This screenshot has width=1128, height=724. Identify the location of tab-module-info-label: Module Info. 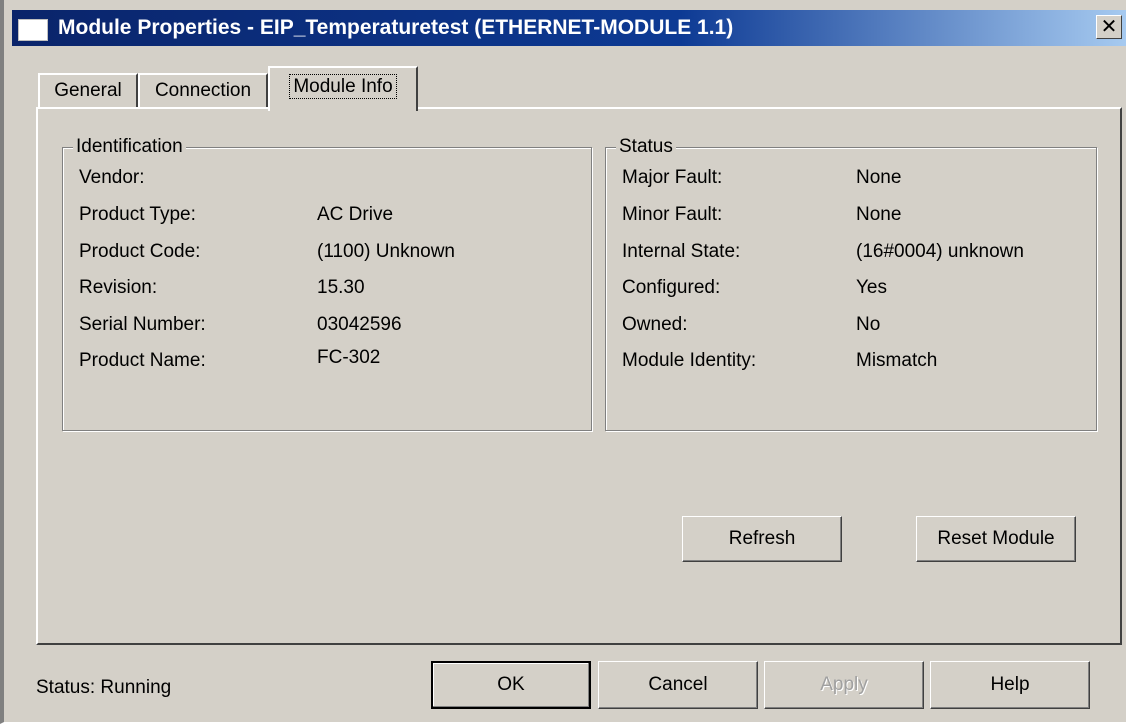
(343, 86).